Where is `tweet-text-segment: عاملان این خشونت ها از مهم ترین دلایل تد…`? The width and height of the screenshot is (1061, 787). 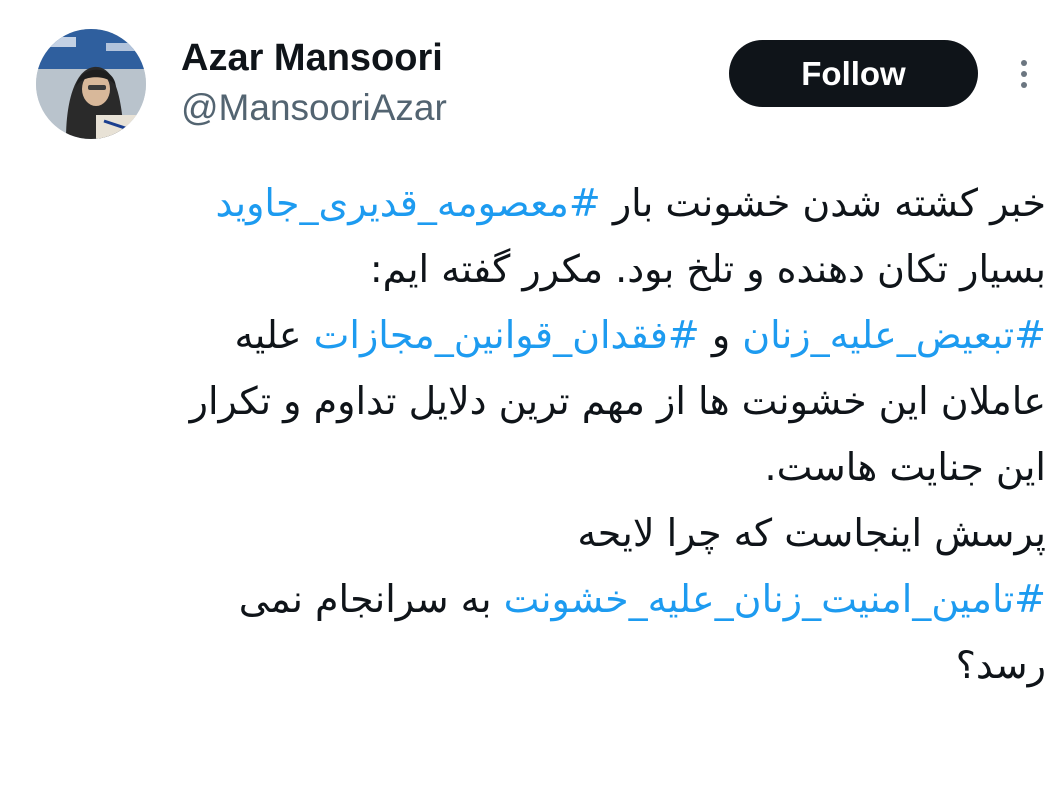
tweet-text-segment: عاملان این خشونت ها از مهم ترین دلایل تد… is located at coordinates (617, 401).